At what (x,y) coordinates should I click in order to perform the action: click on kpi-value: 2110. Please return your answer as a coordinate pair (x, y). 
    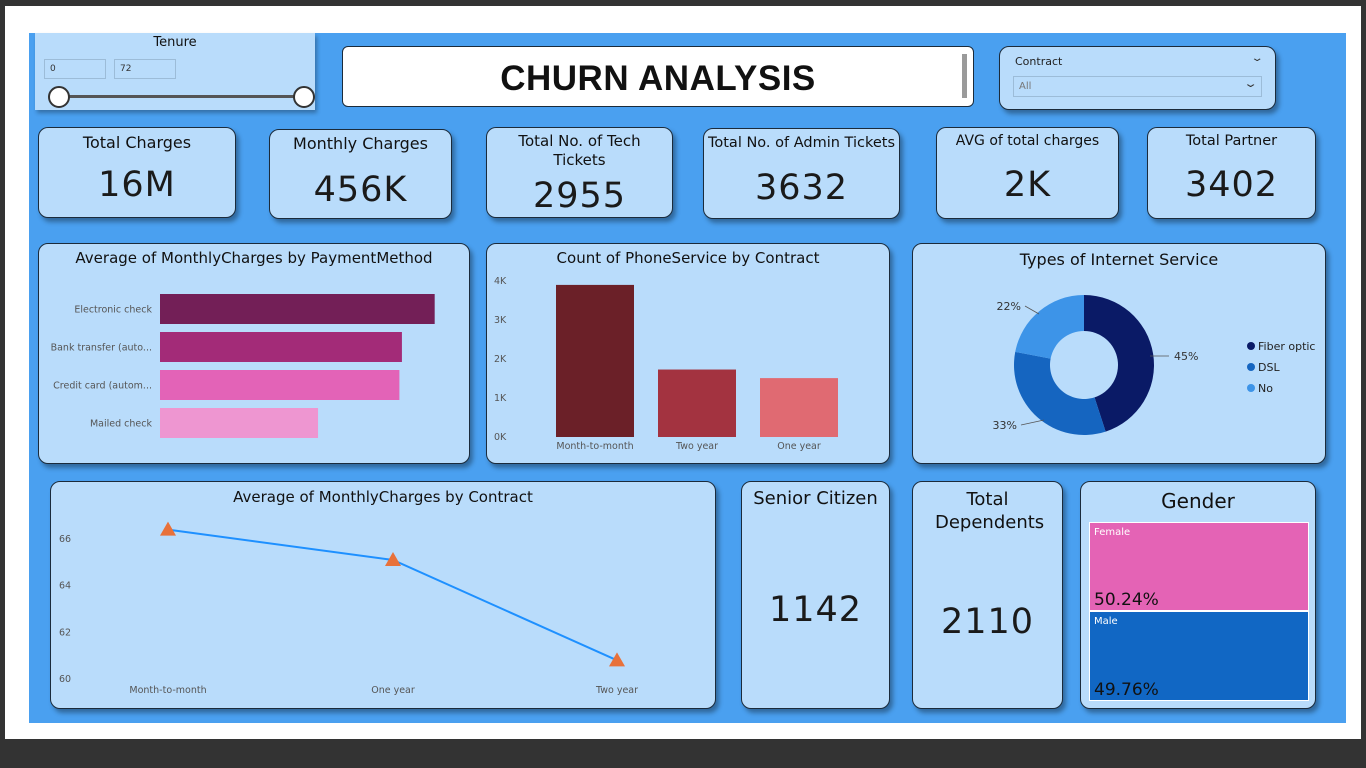
    Looking at the image, I should click on (987, 622).